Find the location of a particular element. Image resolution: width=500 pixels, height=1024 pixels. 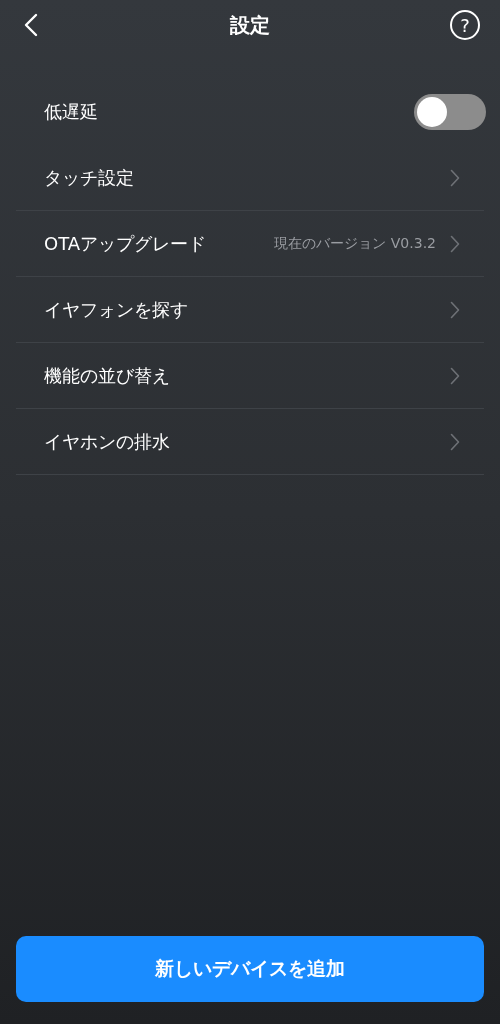

settings-row: イヤフォンを探す is located at coordinates (250, 310).